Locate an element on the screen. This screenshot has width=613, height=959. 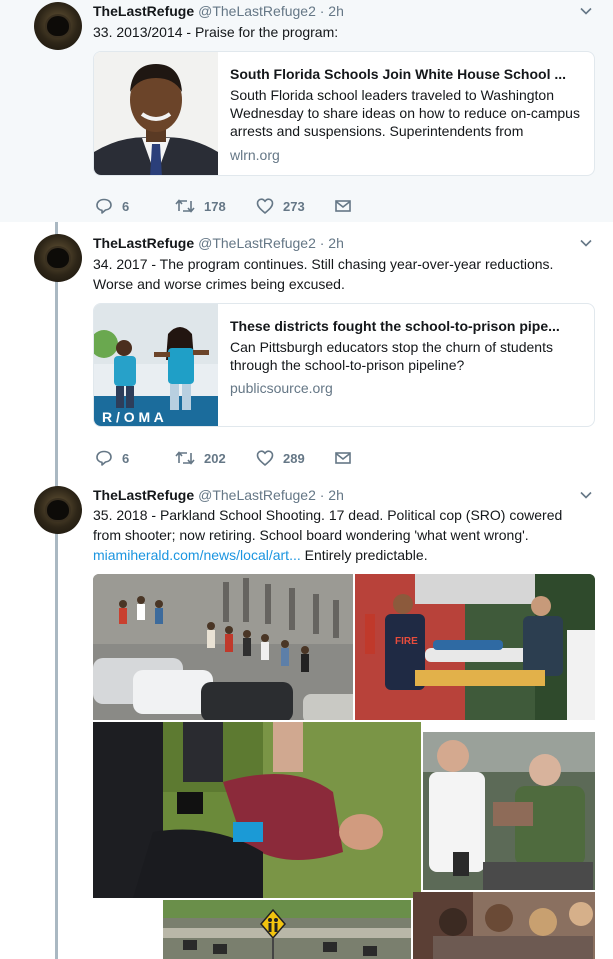
retweet-button: 178 is located at coordinates (200, 206).